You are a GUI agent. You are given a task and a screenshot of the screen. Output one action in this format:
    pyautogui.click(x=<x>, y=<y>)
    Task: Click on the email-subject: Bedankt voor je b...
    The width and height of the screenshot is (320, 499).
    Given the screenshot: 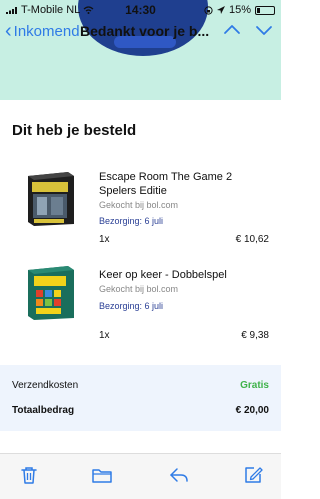 What is the action you would take?
    pyautogui.click(x=145, y=31)
    